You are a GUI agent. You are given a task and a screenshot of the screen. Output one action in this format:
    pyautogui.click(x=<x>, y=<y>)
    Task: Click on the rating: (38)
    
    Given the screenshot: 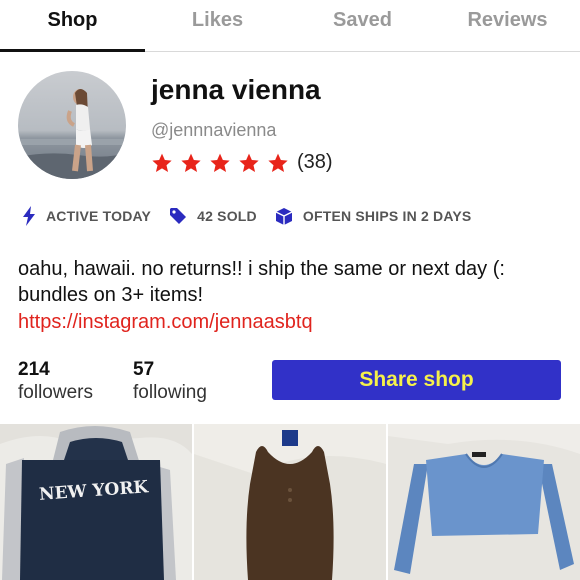 What is the action you would take?
    pyautogui.click(x=242, y=162)
    